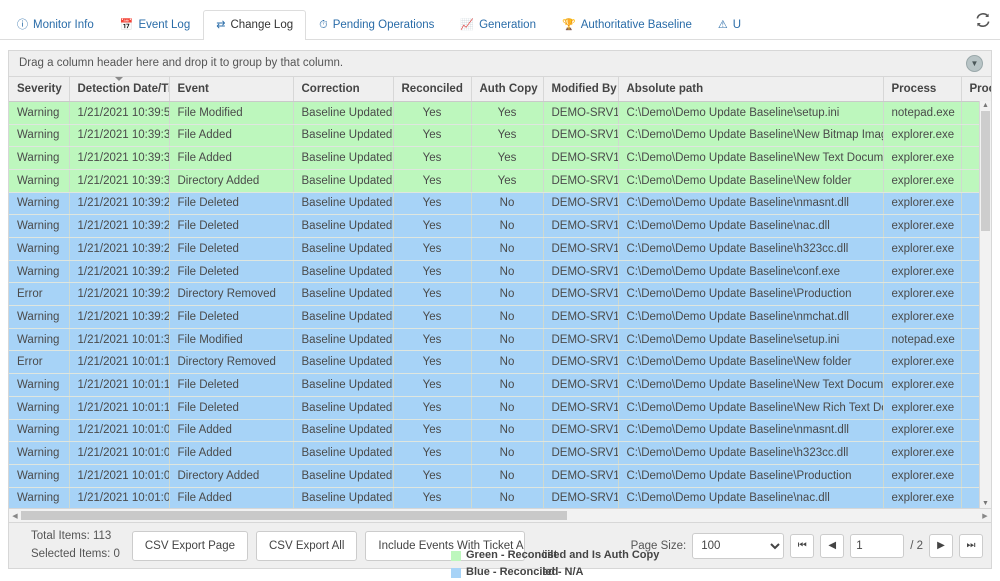 The height and width of the screenshot is (581, 1000). I want to click on cell-absolute-path: C:\Demo\Demo Update Baseline\setup.ini, so click(750, 339).